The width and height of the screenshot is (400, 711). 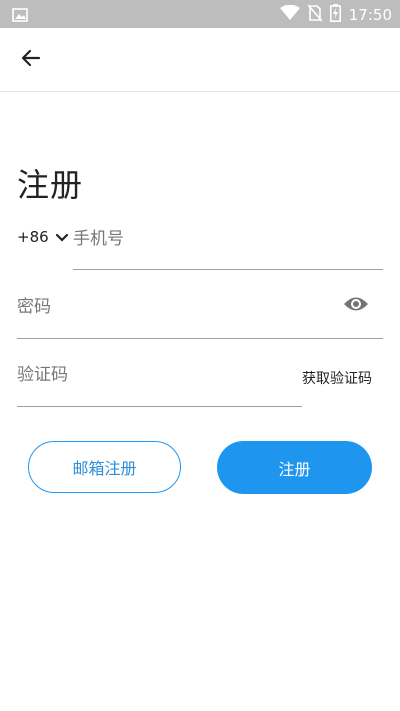 I want to click on back-button, so click(x=31, y=60).